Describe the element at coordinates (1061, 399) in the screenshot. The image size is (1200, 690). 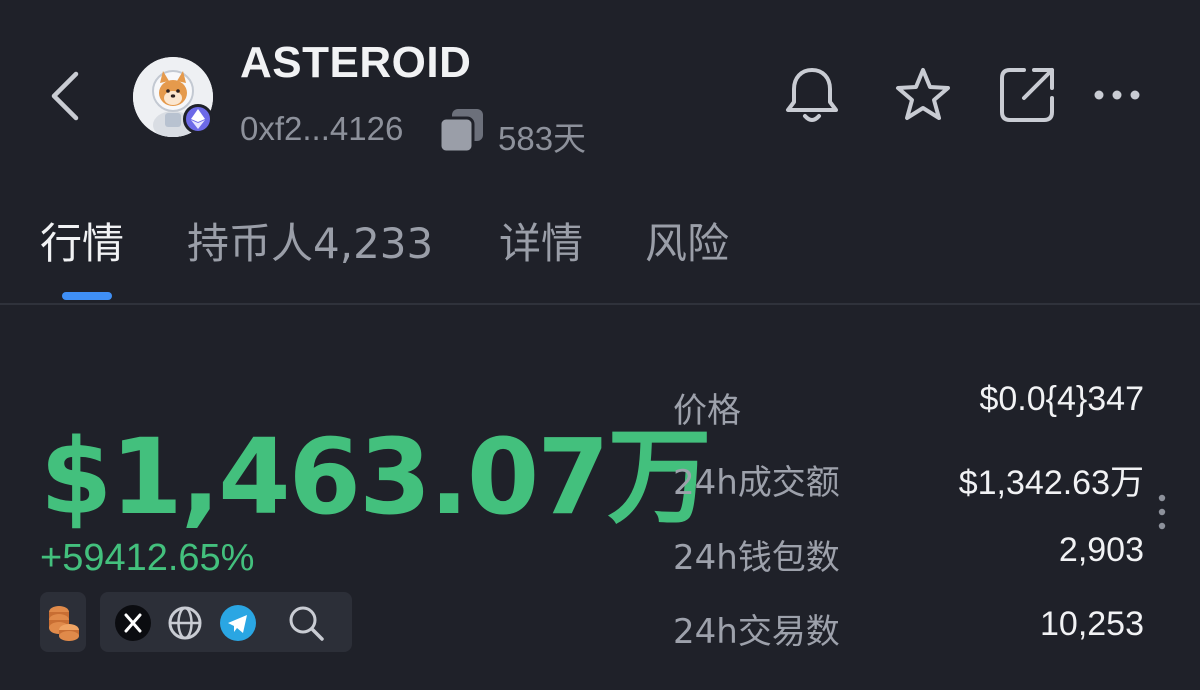
I see `price-value: $0.0{4}347` at that location.